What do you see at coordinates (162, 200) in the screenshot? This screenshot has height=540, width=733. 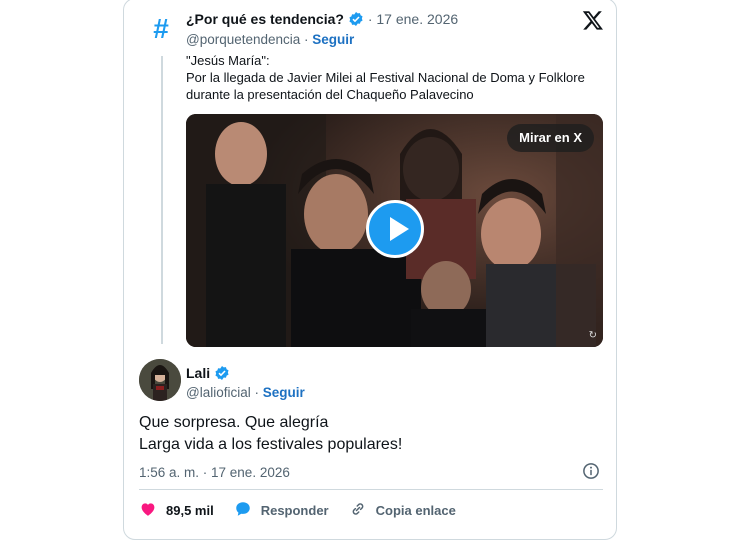 I see `thread-line` at bounding box center [162, 200].